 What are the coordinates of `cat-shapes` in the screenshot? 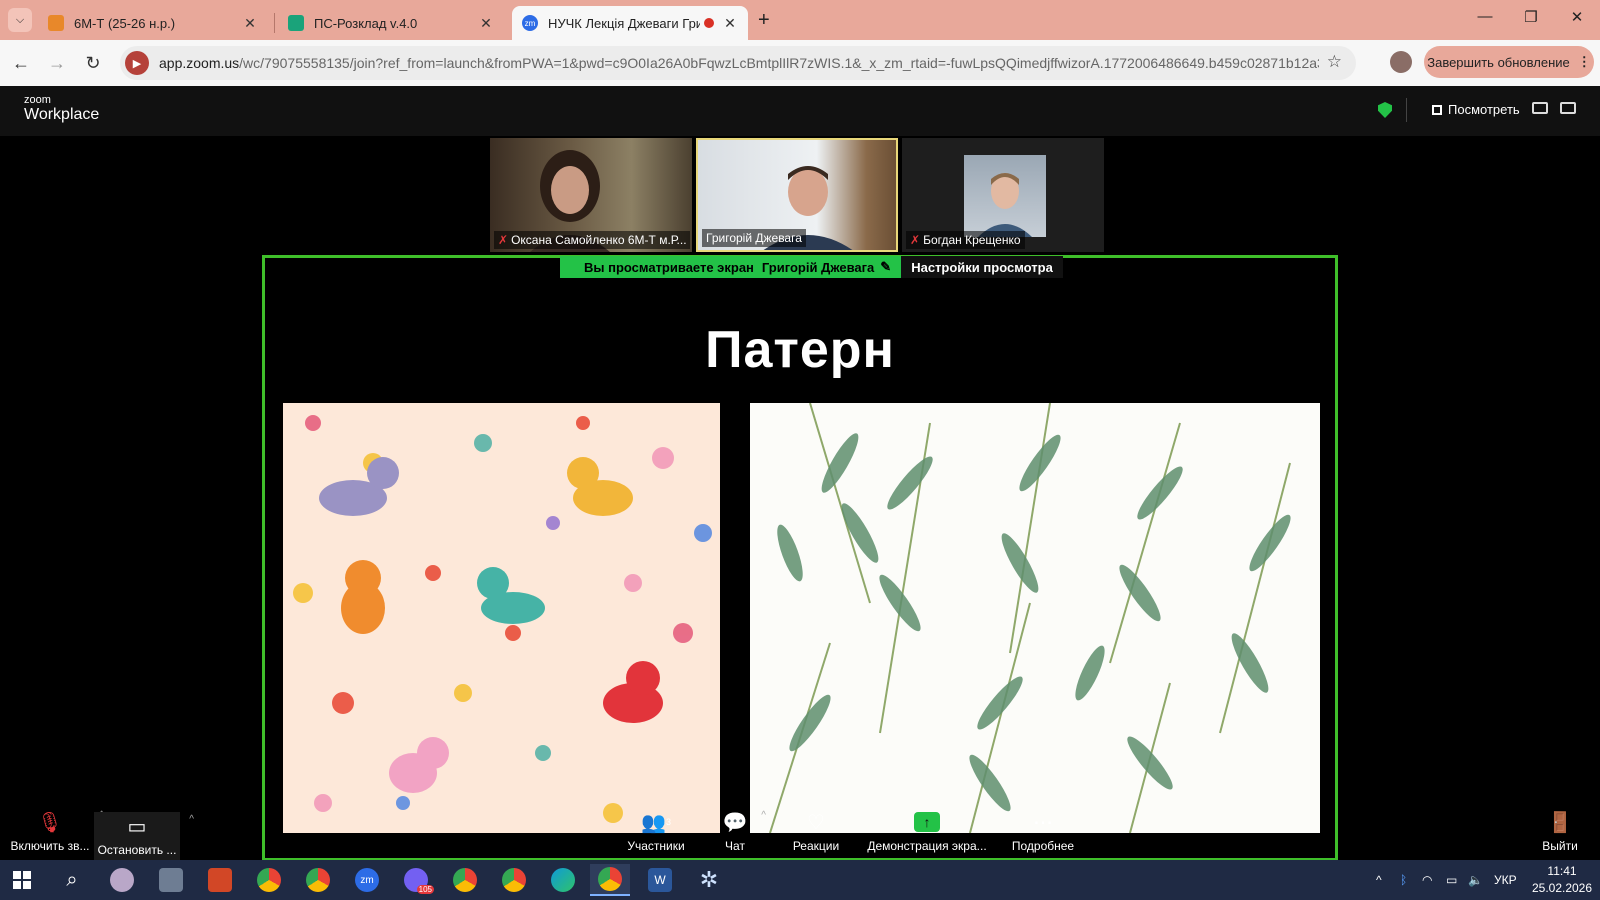 It's located at (491, 625).